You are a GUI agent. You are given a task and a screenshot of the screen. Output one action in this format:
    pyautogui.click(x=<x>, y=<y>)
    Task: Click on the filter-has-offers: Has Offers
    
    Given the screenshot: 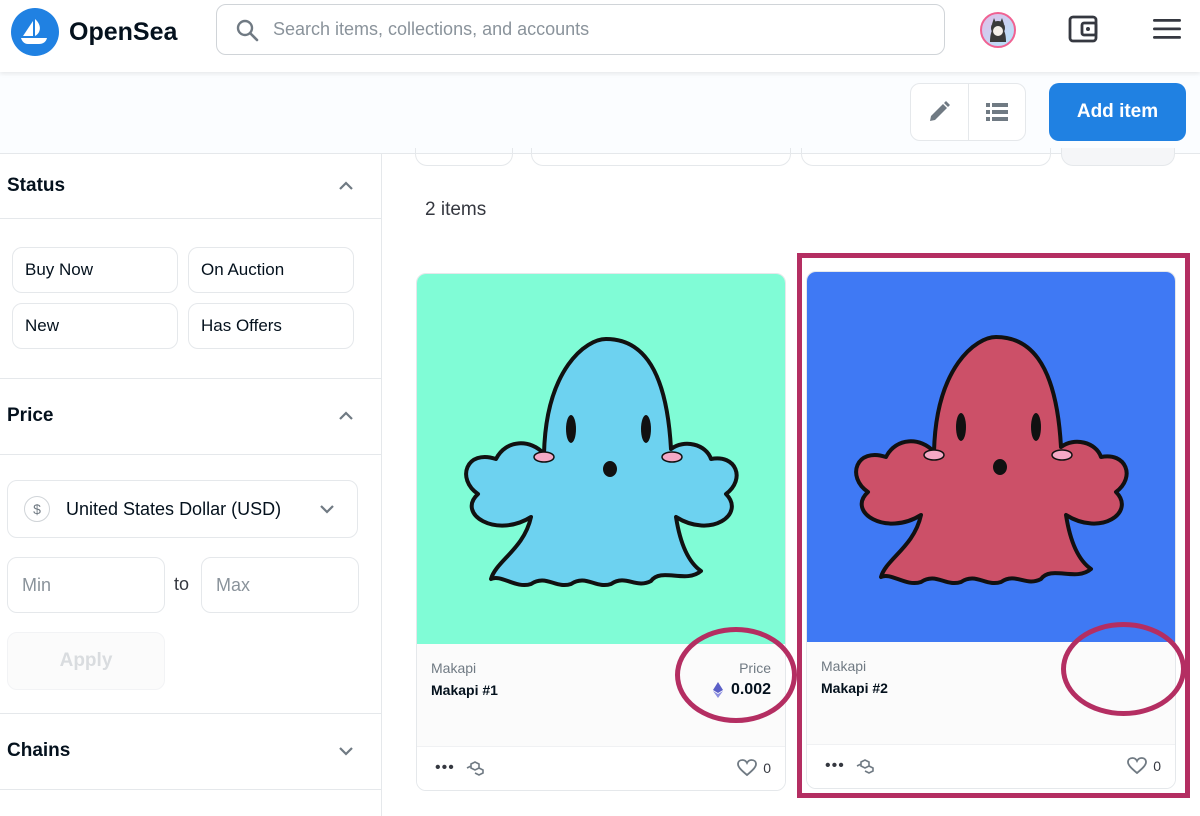 What is the action you would take?
    pyautogui.click(x=271, y=326)
    